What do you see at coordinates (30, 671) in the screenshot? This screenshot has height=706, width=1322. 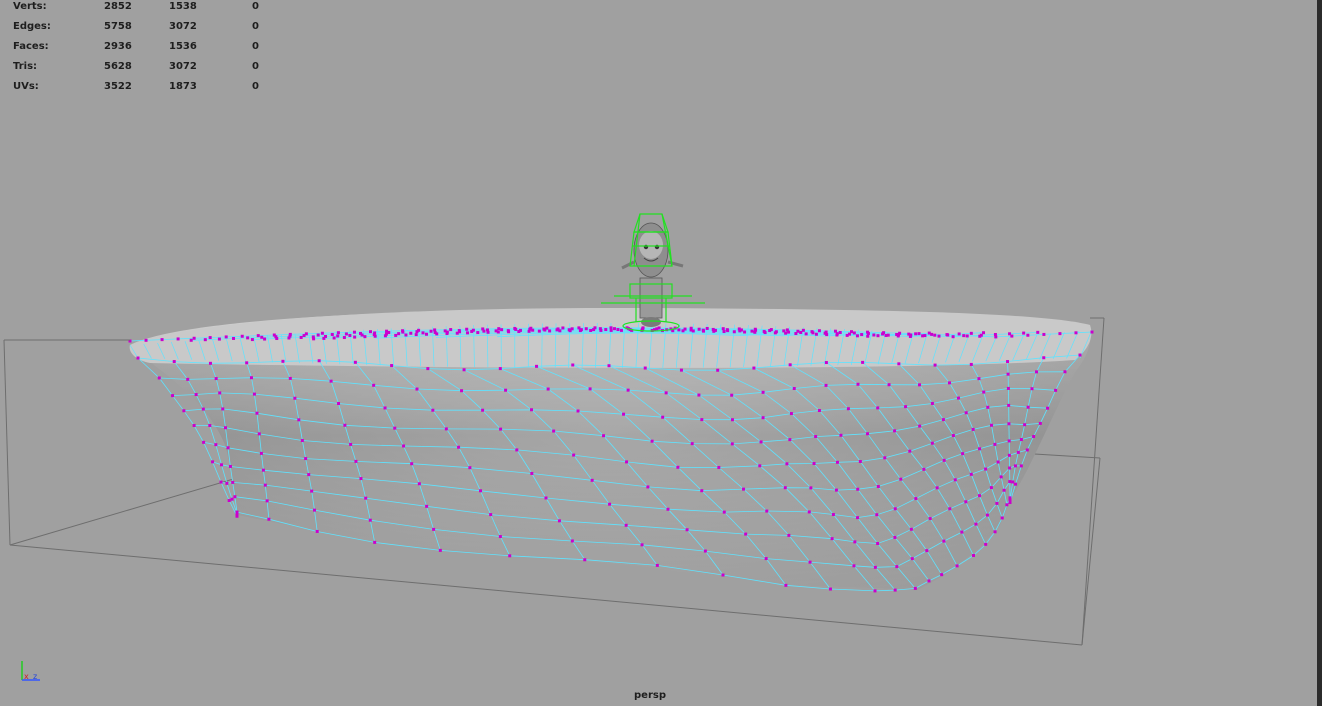 I see `axis-gizmo-icon: x z` at bounding box center [30, 671].